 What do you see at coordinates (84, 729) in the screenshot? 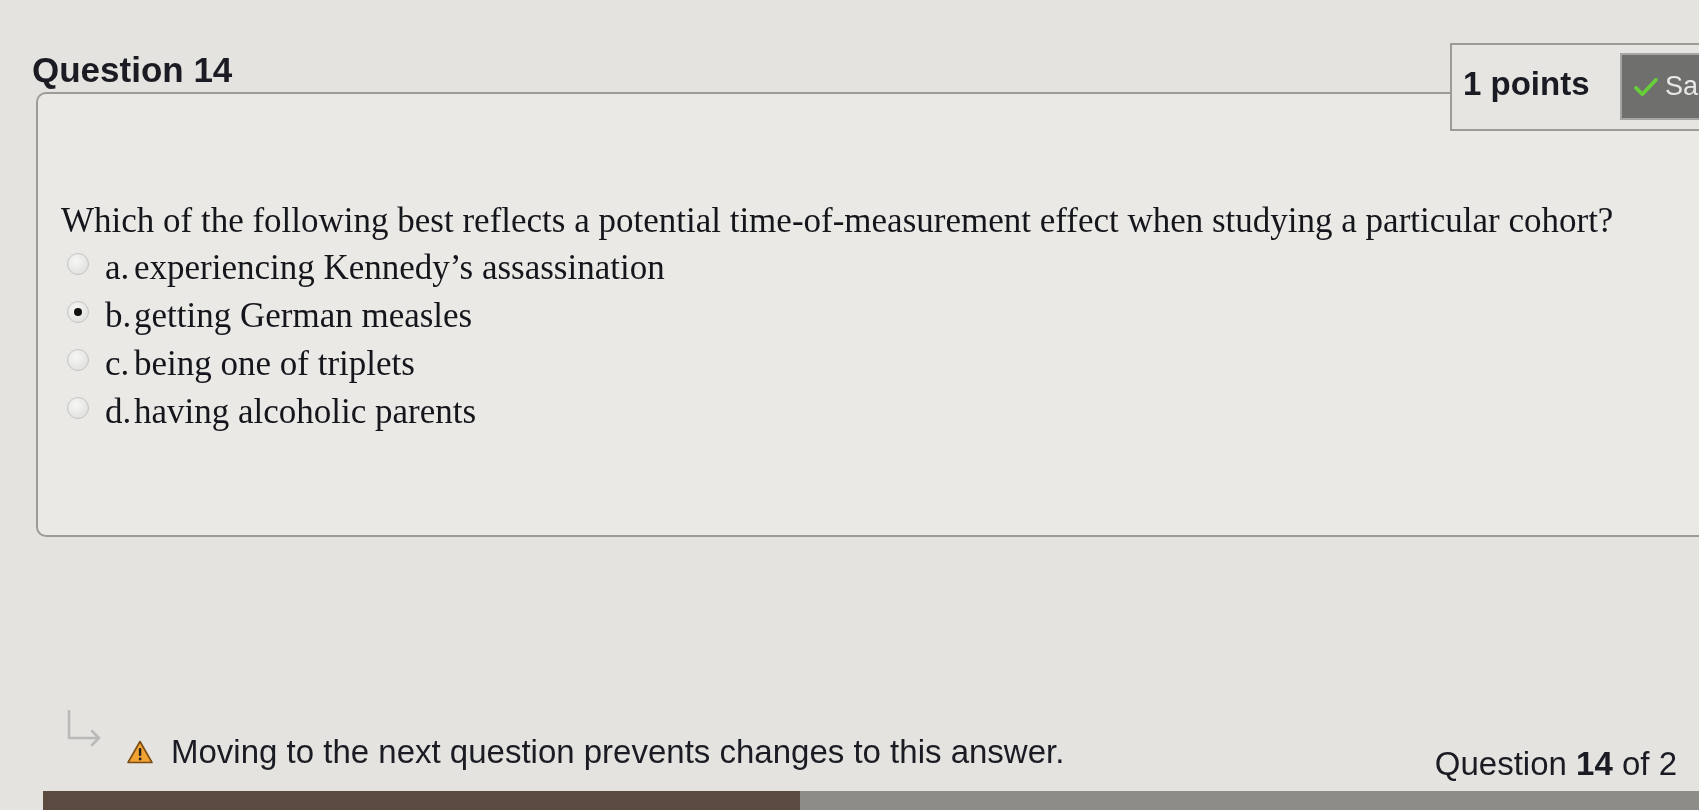
I see `turn-arrow-icon` at bounding box center [84, 729].